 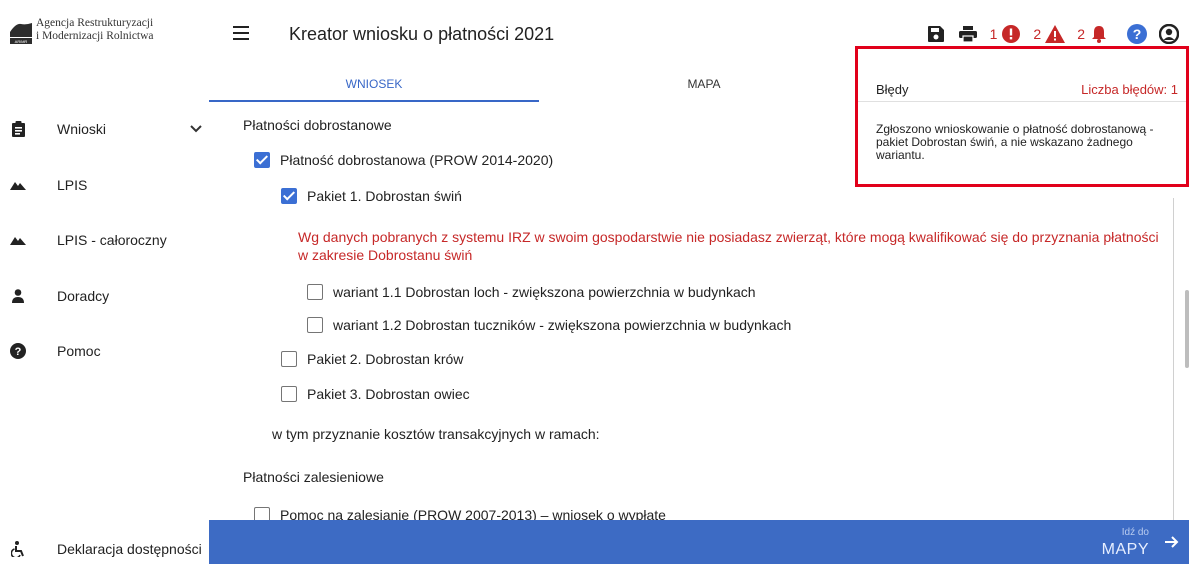 I want to click on checkbox-zalesianie, so click(x=262, y=513).